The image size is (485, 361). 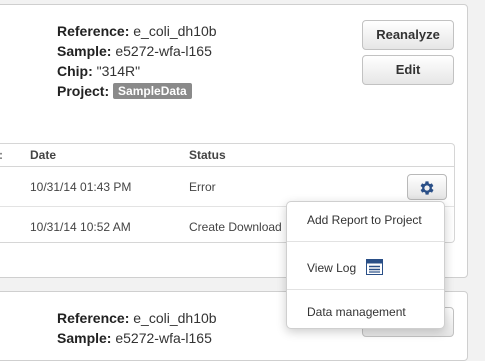 What do you see at coordinates (408, 70) in the screenshot?
I see `edit-button: Edit` at bounding box center [408, 70].